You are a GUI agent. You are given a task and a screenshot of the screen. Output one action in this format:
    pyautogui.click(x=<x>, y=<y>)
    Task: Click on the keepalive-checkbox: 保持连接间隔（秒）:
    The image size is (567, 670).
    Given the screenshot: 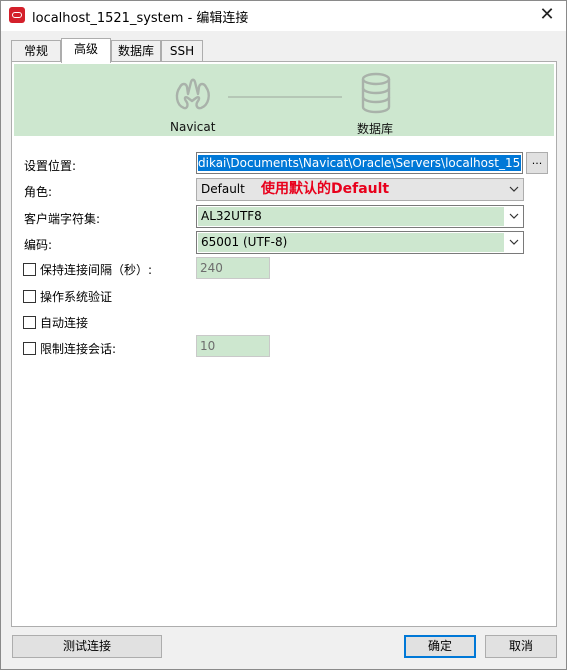 What is the action you would take?
    pyautogui.click(x=87, y=269)
    